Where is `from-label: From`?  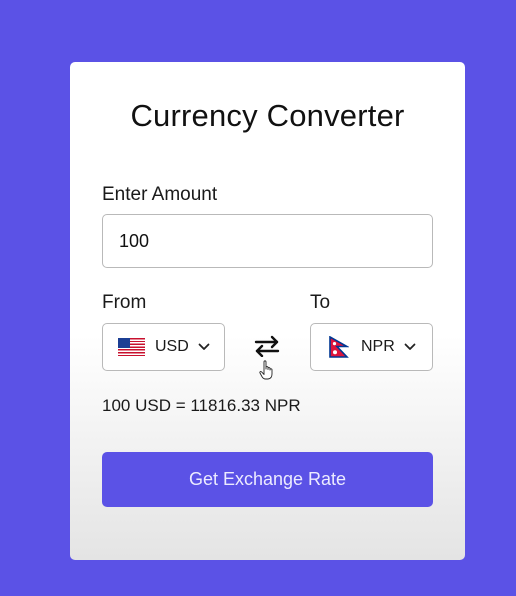 from-label: From is located at coordinates (124, 302).